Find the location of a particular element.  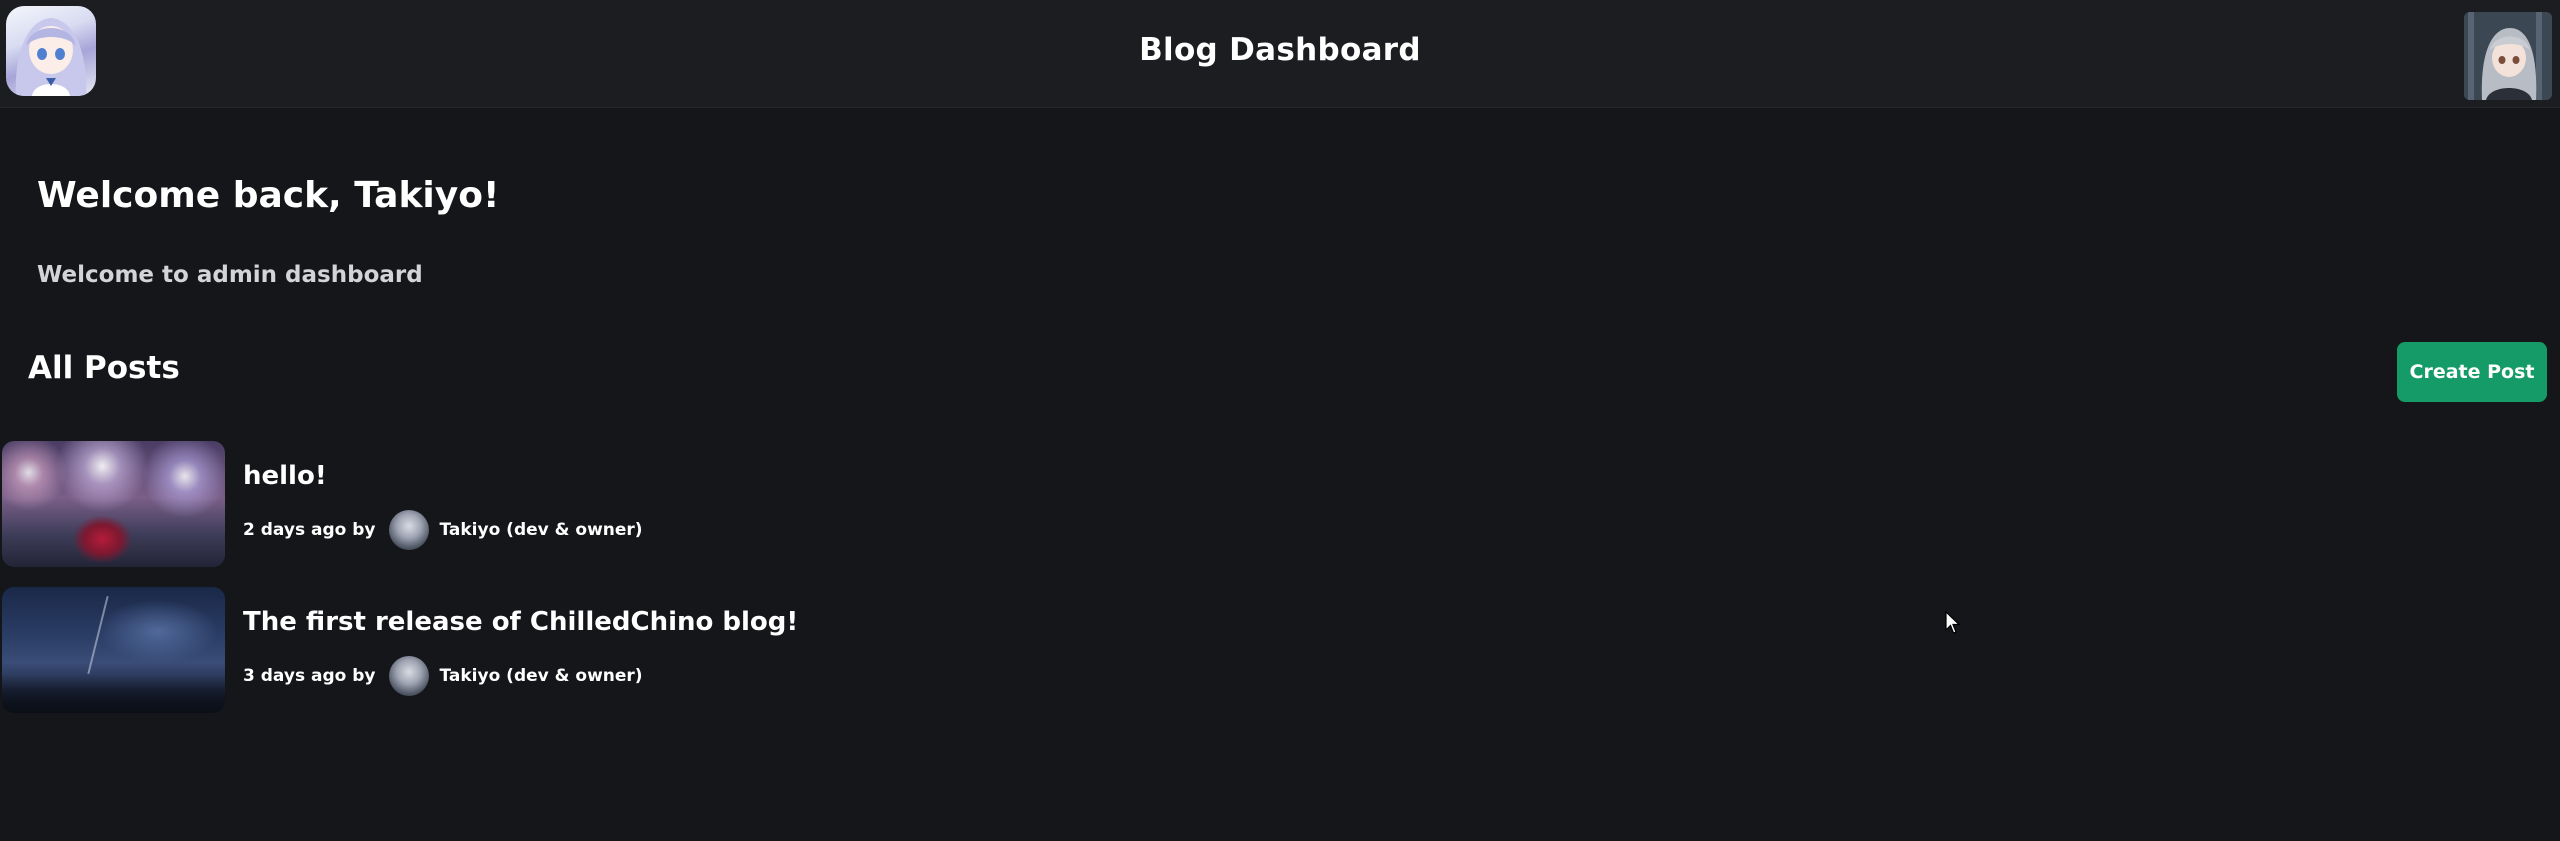

post-meta: 2 days ago by Takiyo (dev & owner) is located at coordinates (443, 530).